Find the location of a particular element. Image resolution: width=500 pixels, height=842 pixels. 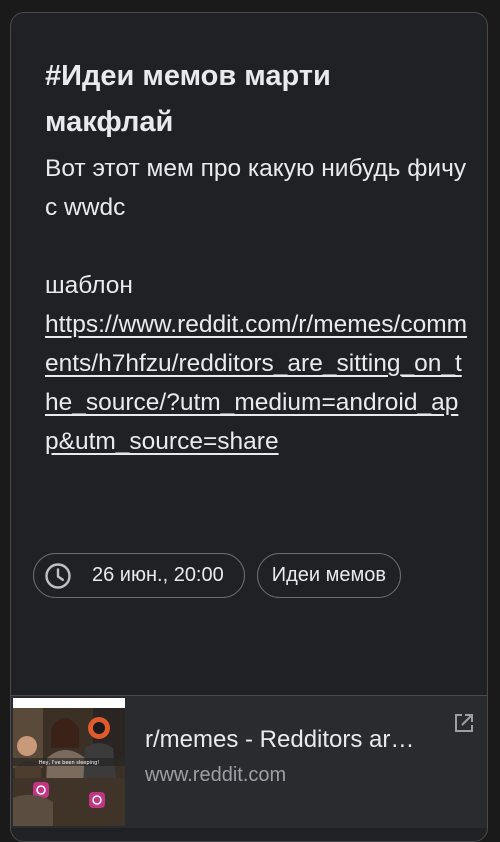

label-chip-text: Идеи мемов is located at coordinates (329, 575).